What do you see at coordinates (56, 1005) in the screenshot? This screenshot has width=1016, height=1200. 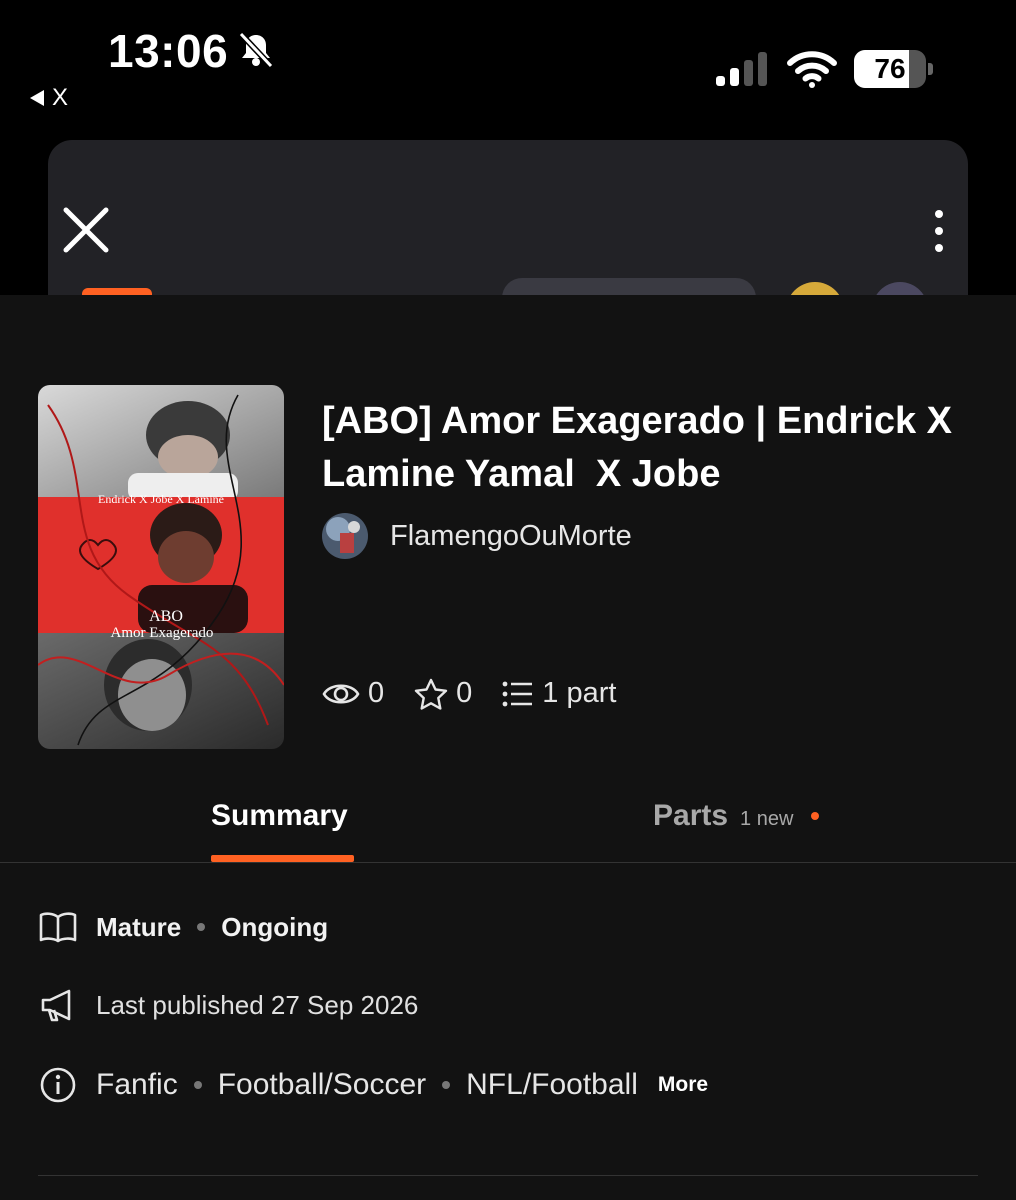 I see `megaphone-icon` at bounding box center [56, 1005].